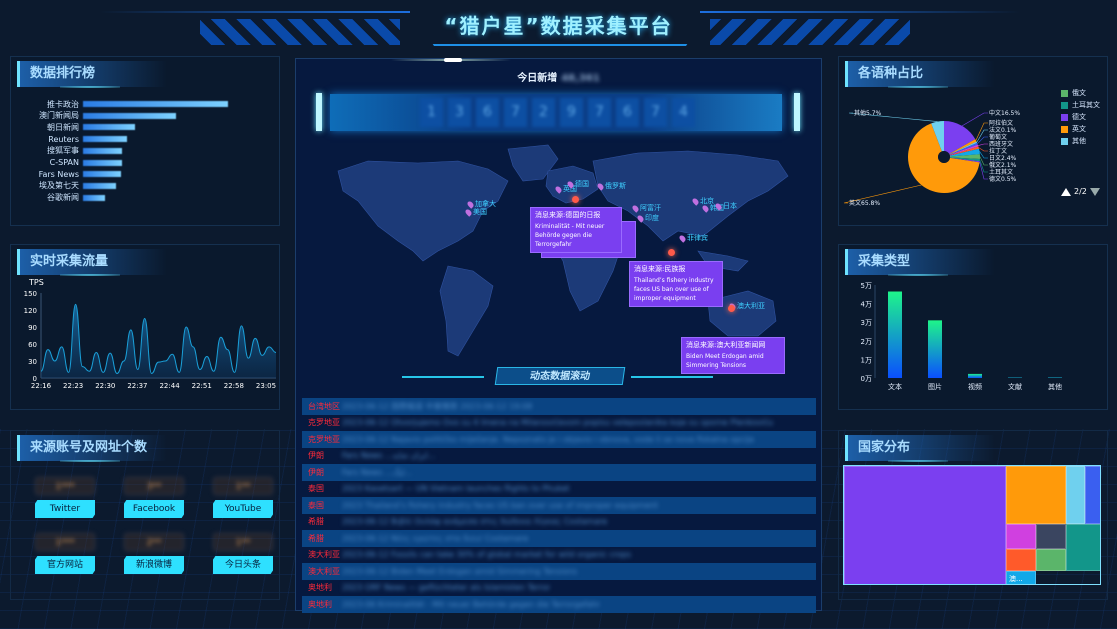  I want to click on ranking-row: 搜狐军事, so click(72, 151).